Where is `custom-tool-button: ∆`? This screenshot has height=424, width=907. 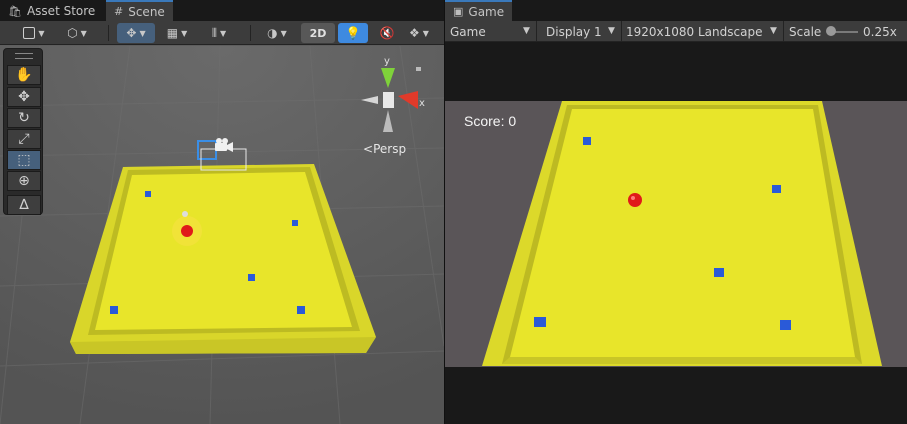
custom-tool-button: ∆ is located at coordinates (24, 205).